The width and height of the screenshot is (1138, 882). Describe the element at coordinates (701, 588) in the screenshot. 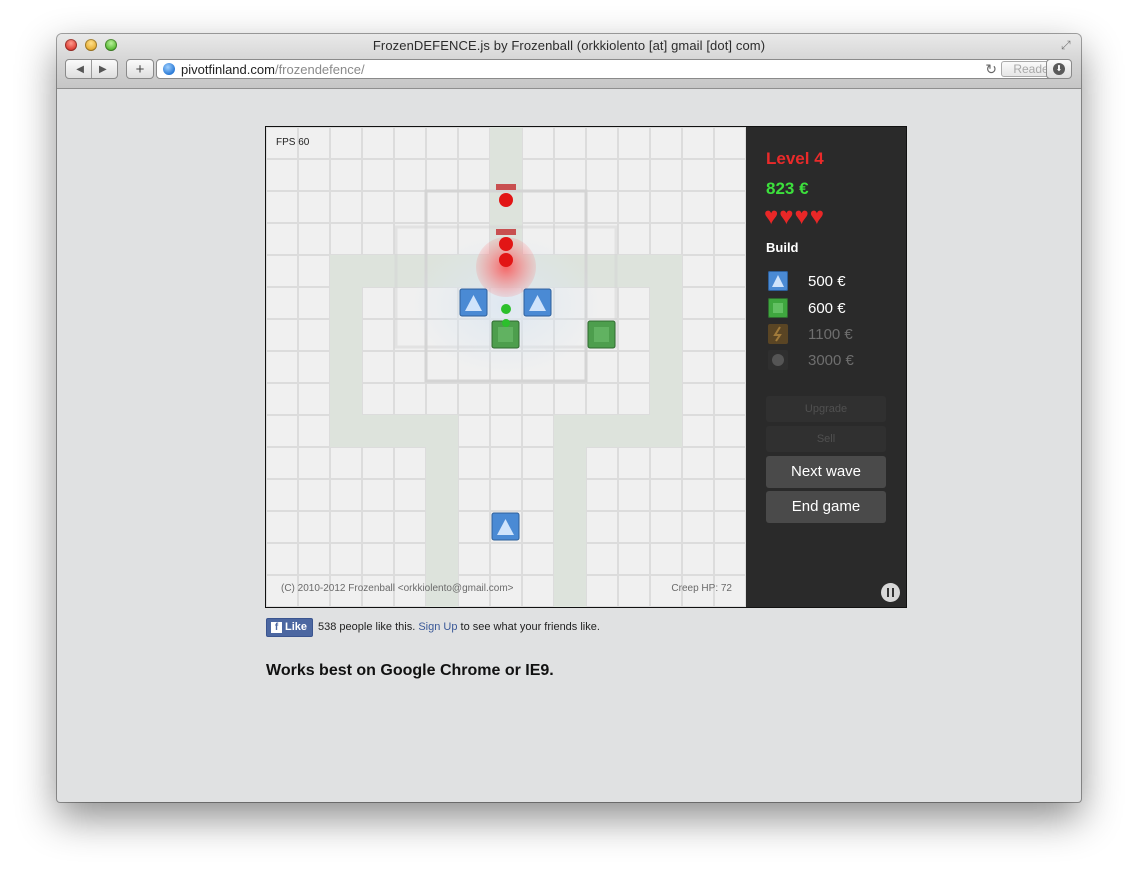

I see `creep-hp-text: Creep HP: 72` at that location.